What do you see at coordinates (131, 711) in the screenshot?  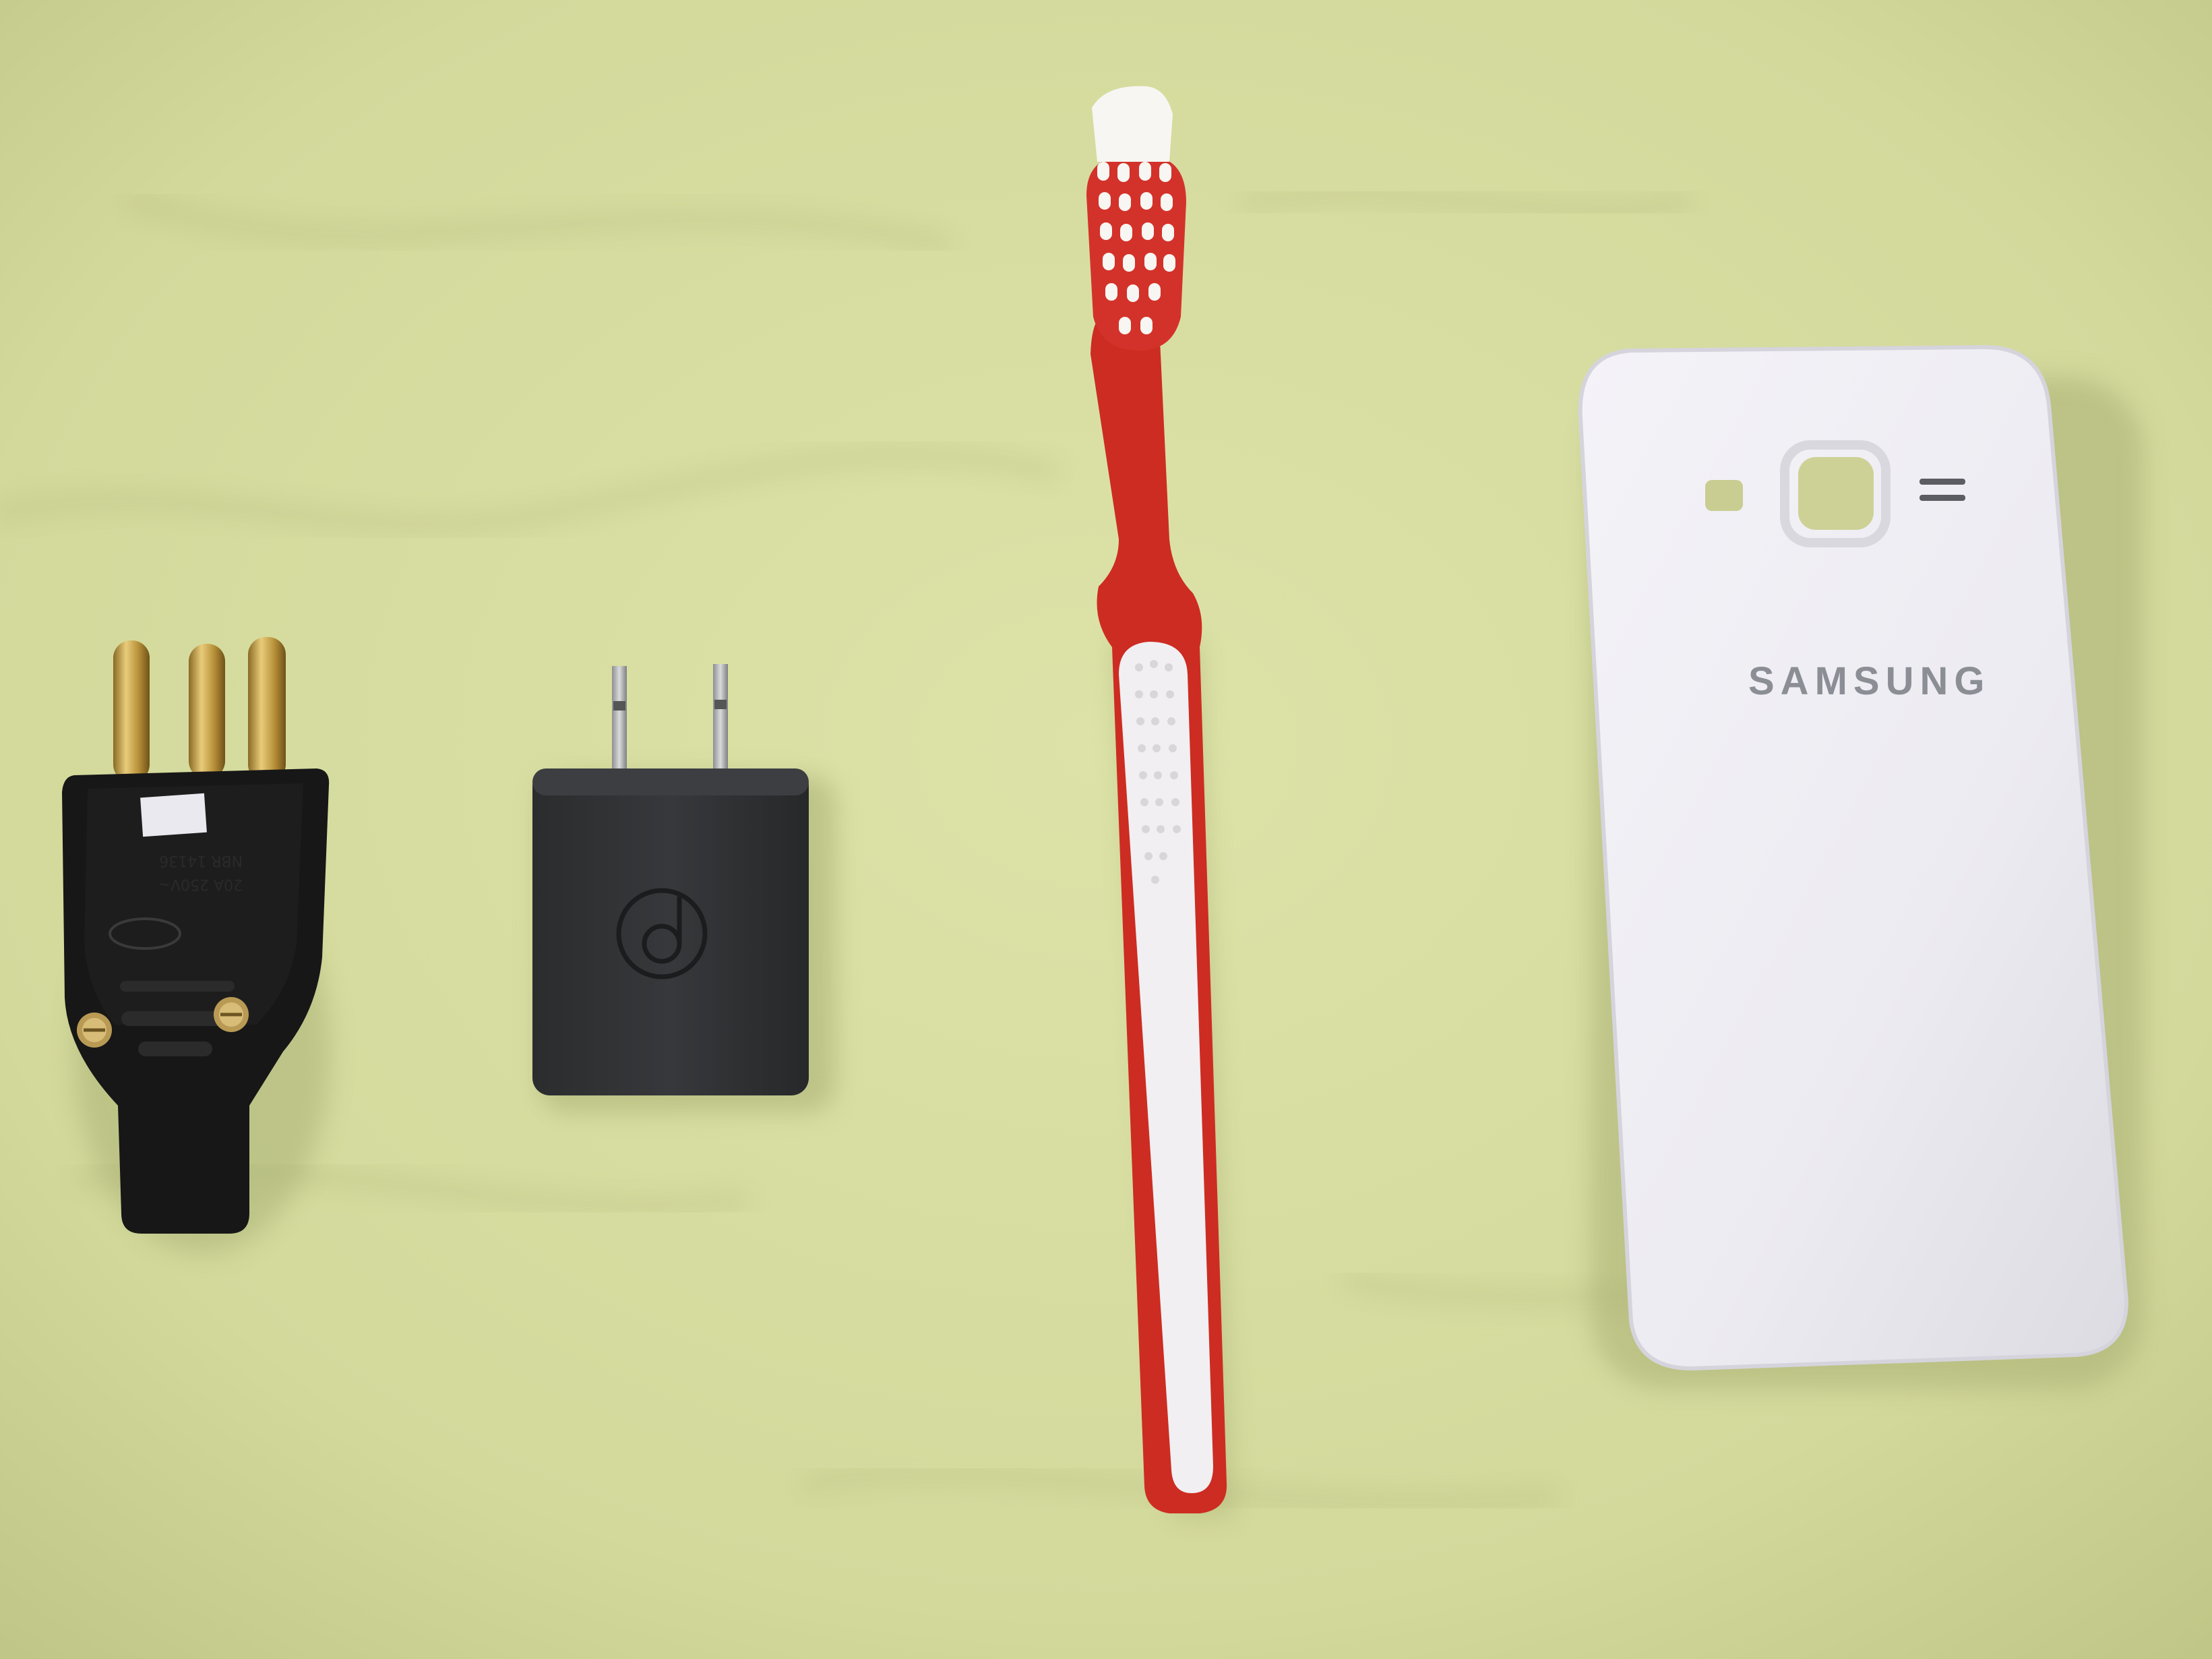 I see `plug-pin-left` at bounding box center [131, 711].